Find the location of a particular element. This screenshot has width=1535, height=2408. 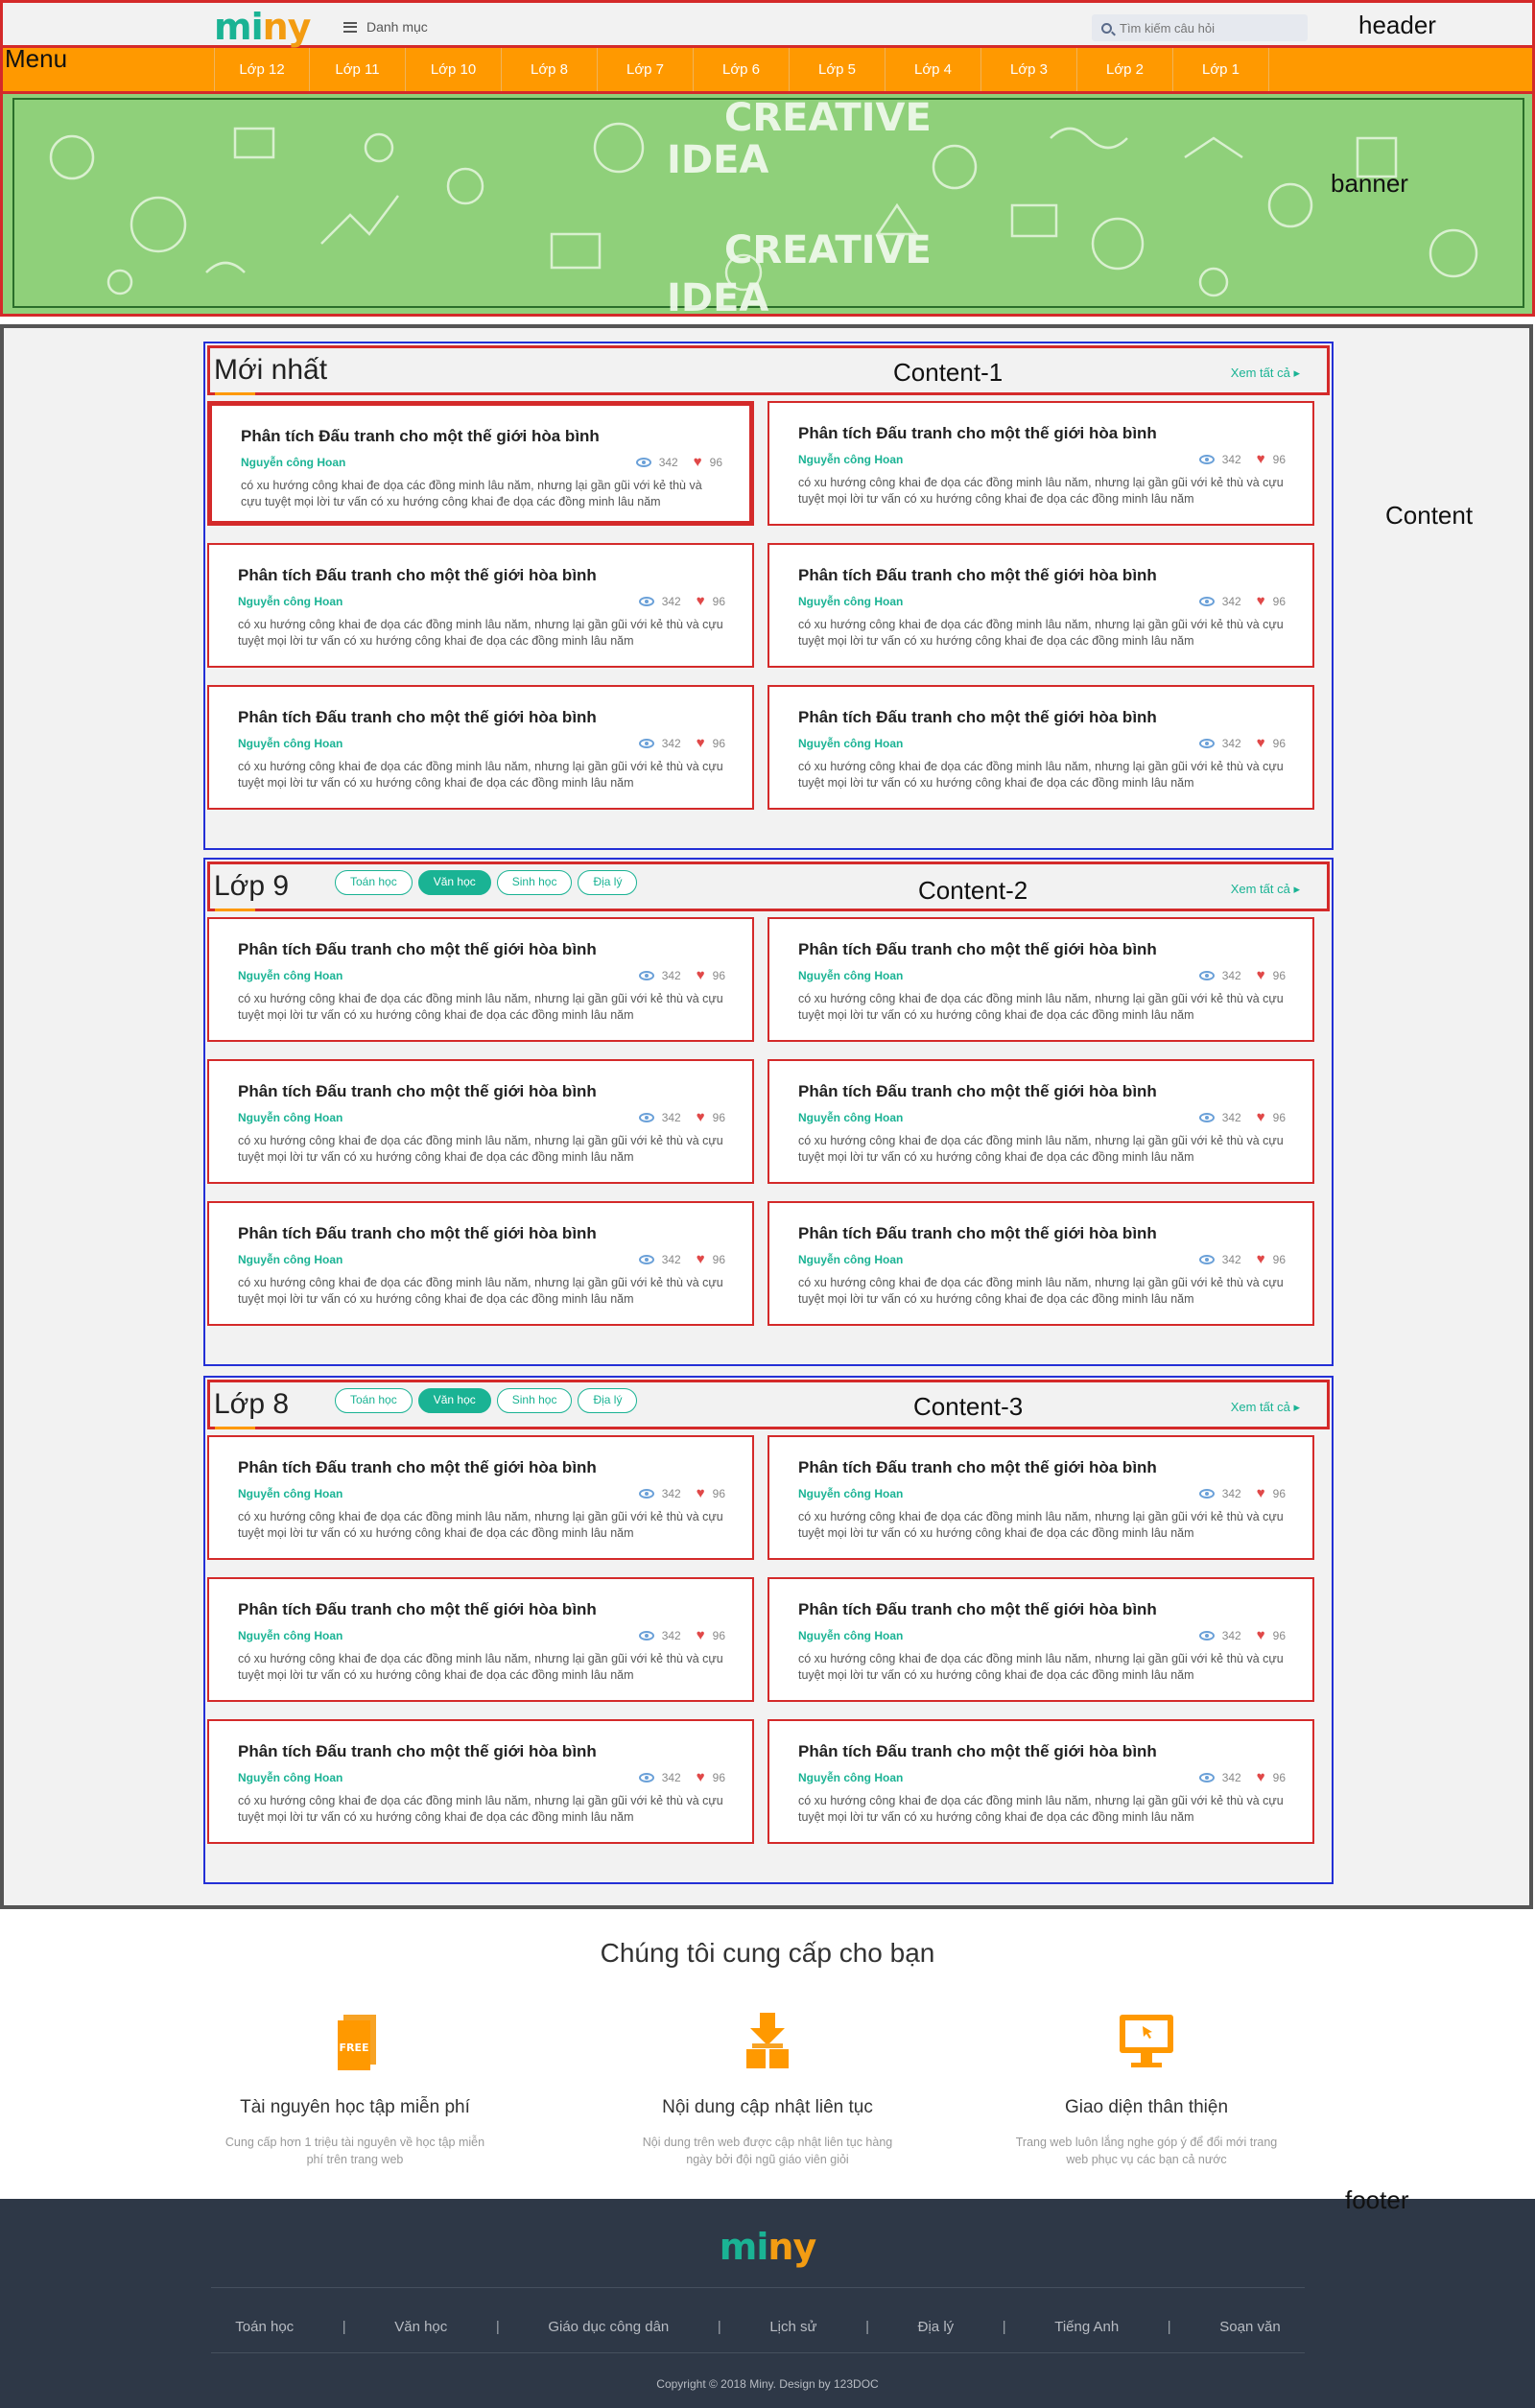

footer-link: Giáo dục công dân is located at coordinates (608, 2327).